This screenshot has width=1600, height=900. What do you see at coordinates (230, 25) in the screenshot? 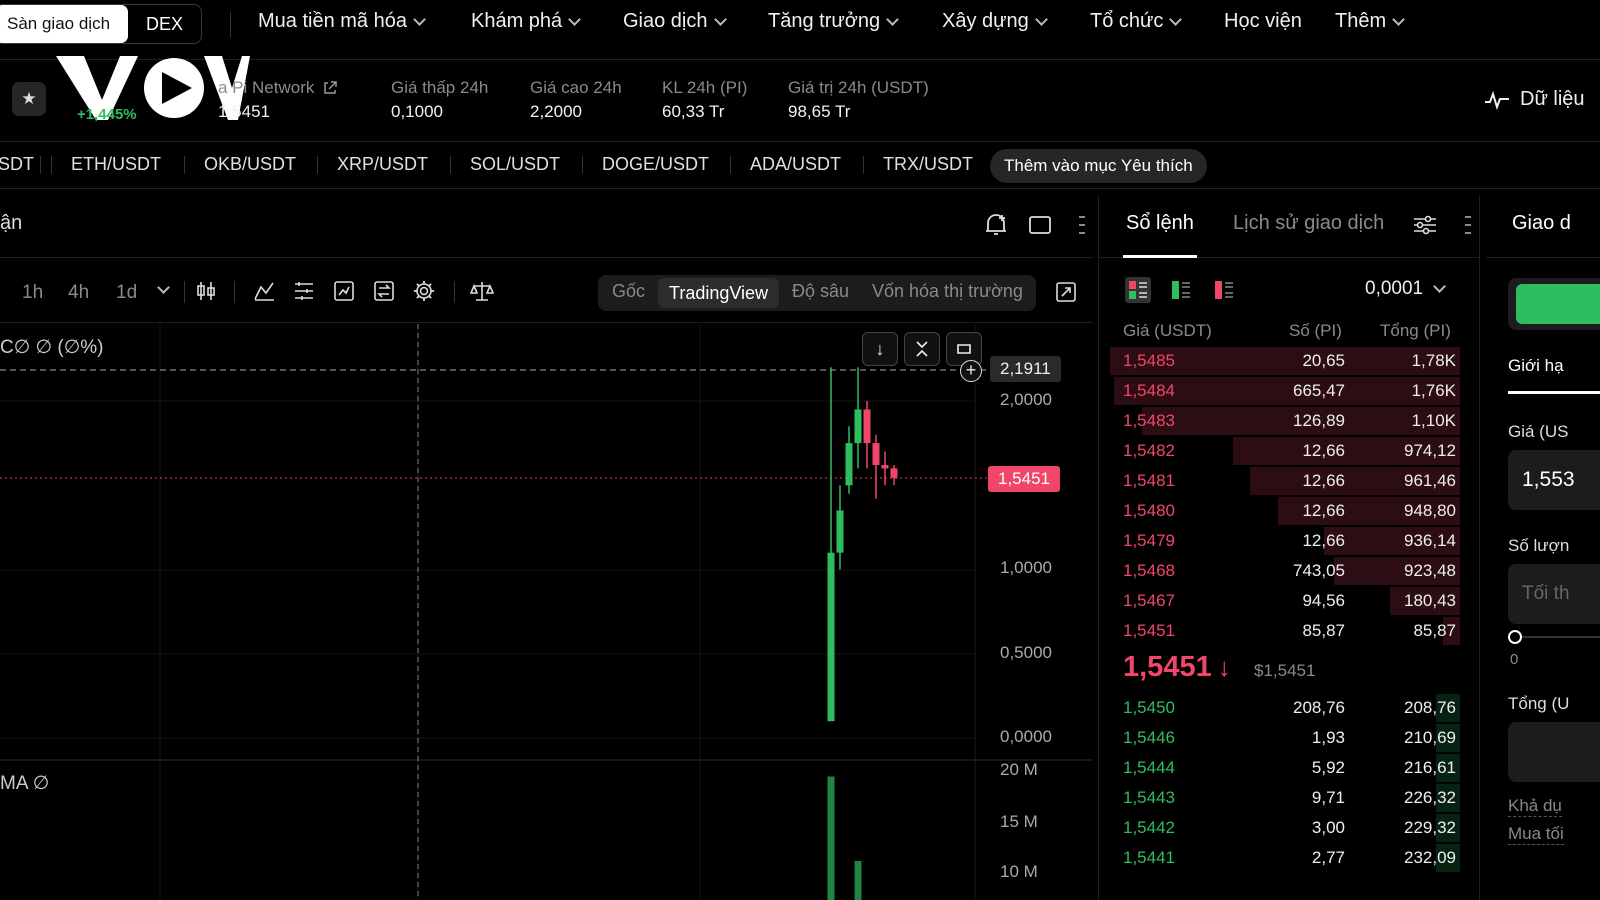
I see `nav-divider` at bounding box center [230, 25].